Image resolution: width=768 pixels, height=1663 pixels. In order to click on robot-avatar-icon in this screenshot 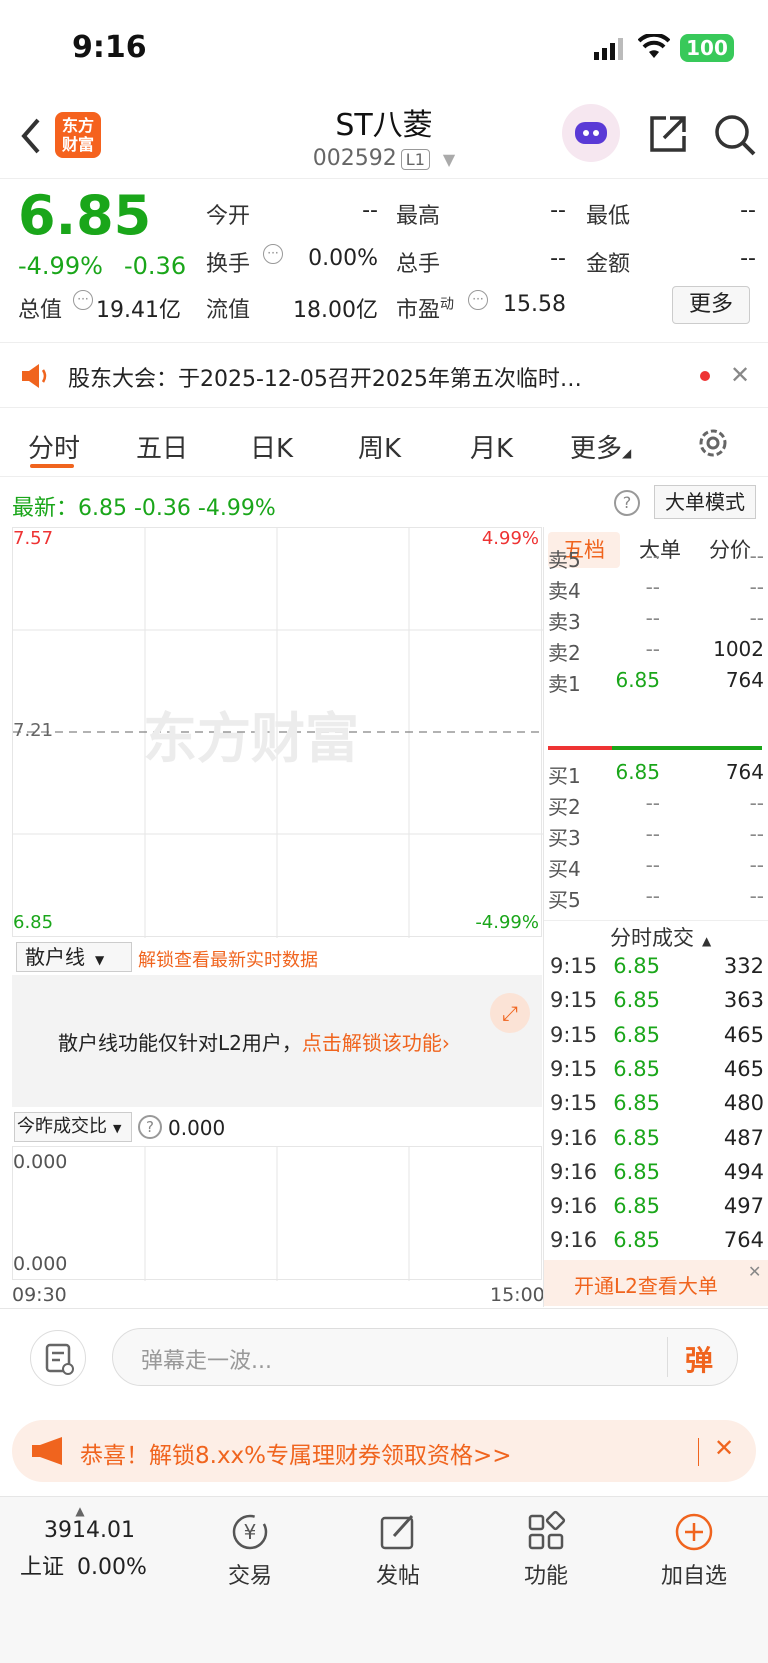, I will do `click(591, 133)`.